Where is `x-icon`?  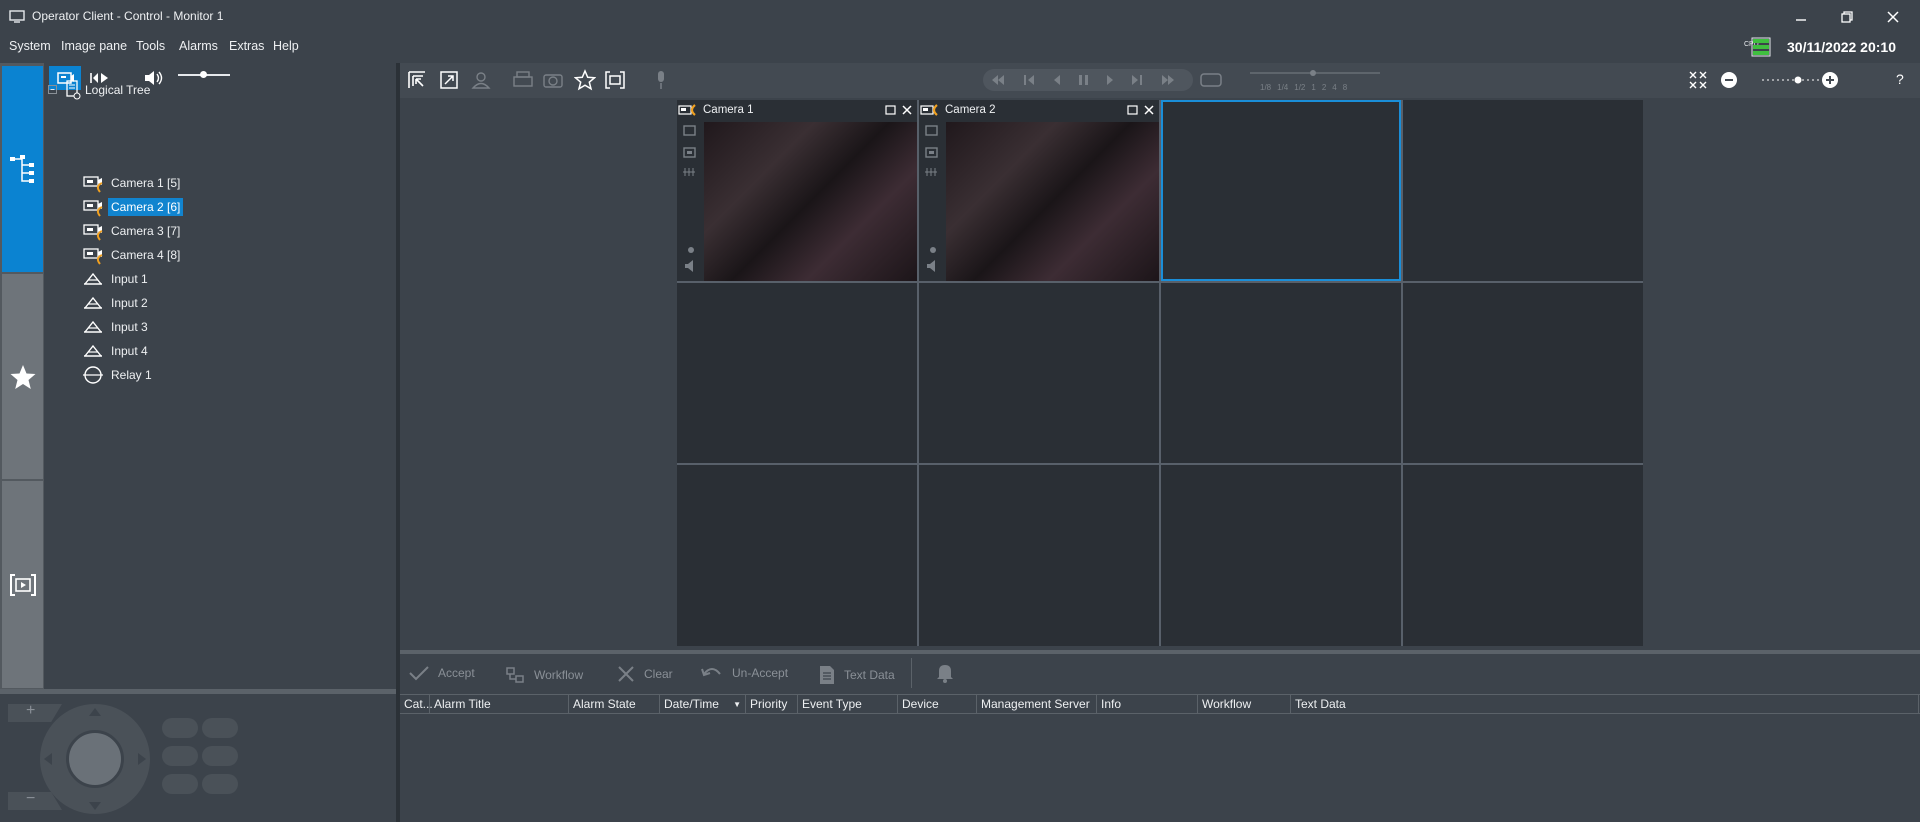 x-icon is located at coordinates (626, 674).